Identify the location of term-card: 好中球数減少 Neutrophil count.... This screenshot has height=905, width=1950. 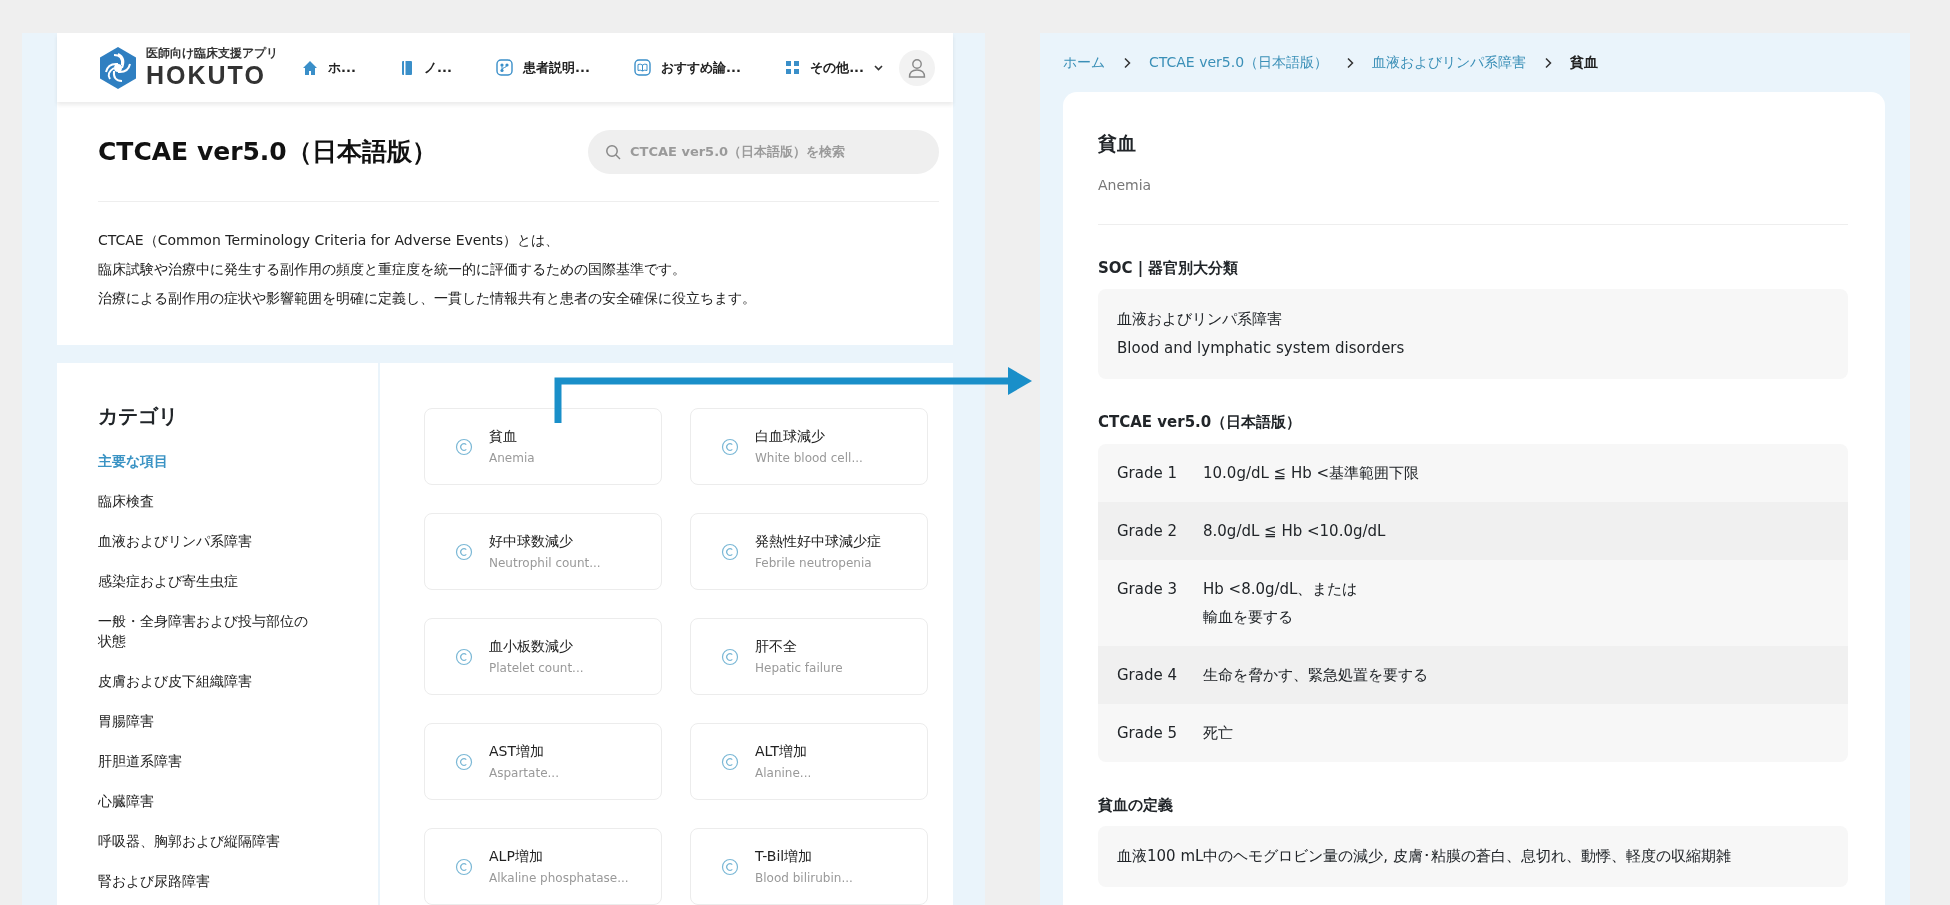
(543, 551).